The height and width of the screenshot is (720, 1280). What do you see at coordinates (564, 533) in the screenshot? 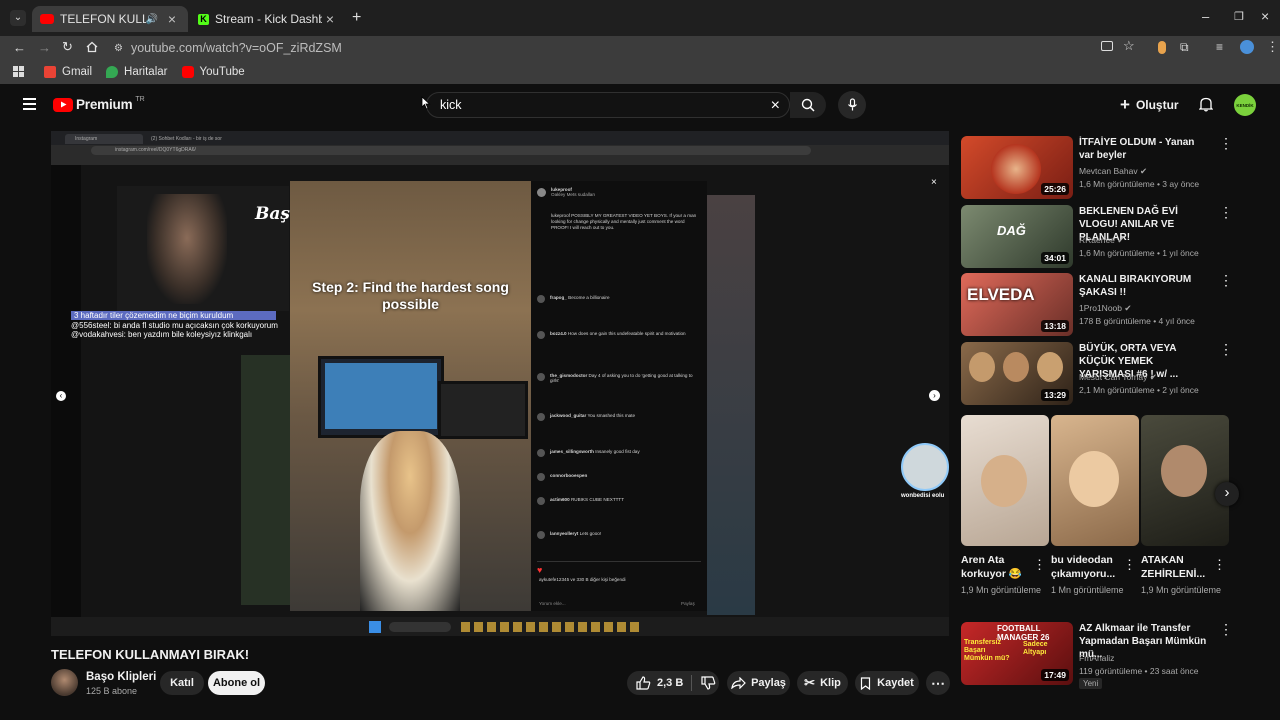
I see `comment-user: lannyeolleryt` at bounding box center [564, 533].